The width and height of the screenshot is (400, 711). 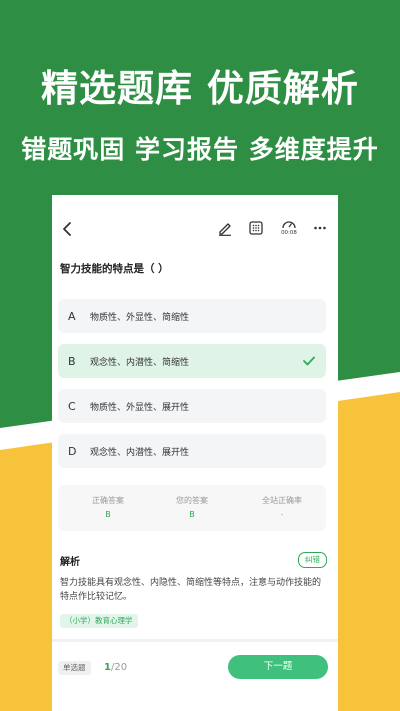 I want to click on total-questions: /20, so click(x=119, y=667).